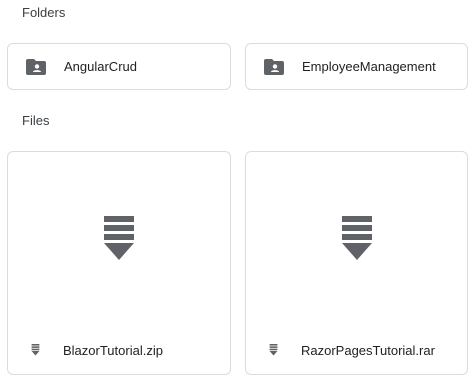 This screenshot has width=474, height=380. I want to click on folder-card-angularcrud: AngularCrud, so click(119, 66).